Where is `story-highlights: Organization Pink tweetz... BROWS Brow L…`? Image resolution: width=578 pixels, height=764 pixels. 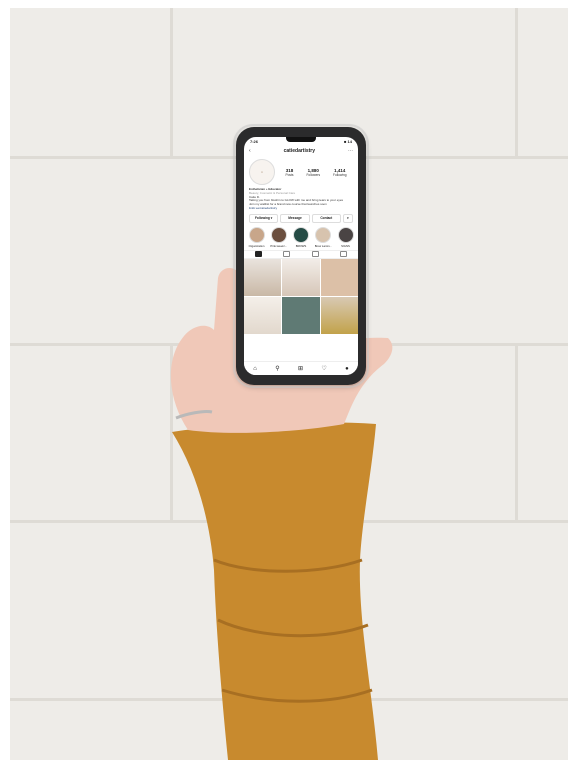
story-highlights: Organization Pink tweetz... BROWS Brow L… is located at coordinates (301, 237).